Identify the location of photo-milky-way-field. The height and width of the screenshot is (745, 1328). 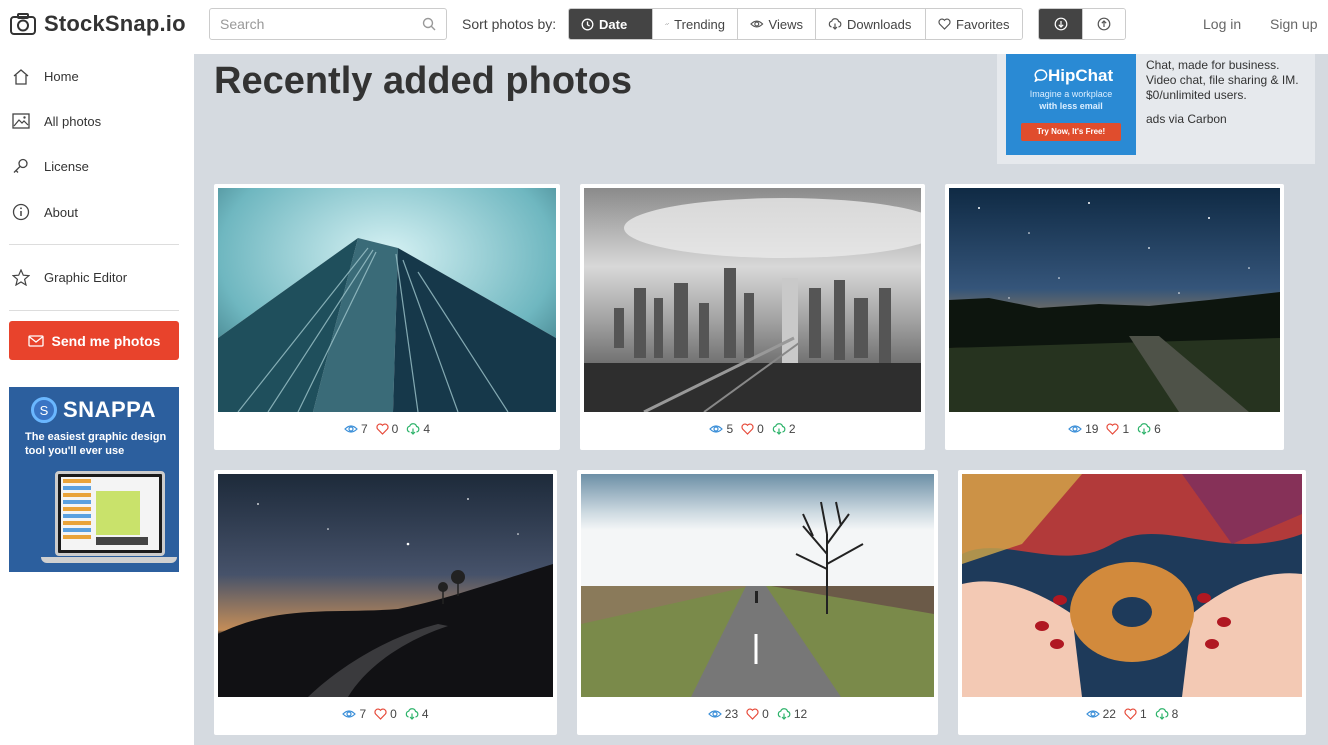
(1114, 300).